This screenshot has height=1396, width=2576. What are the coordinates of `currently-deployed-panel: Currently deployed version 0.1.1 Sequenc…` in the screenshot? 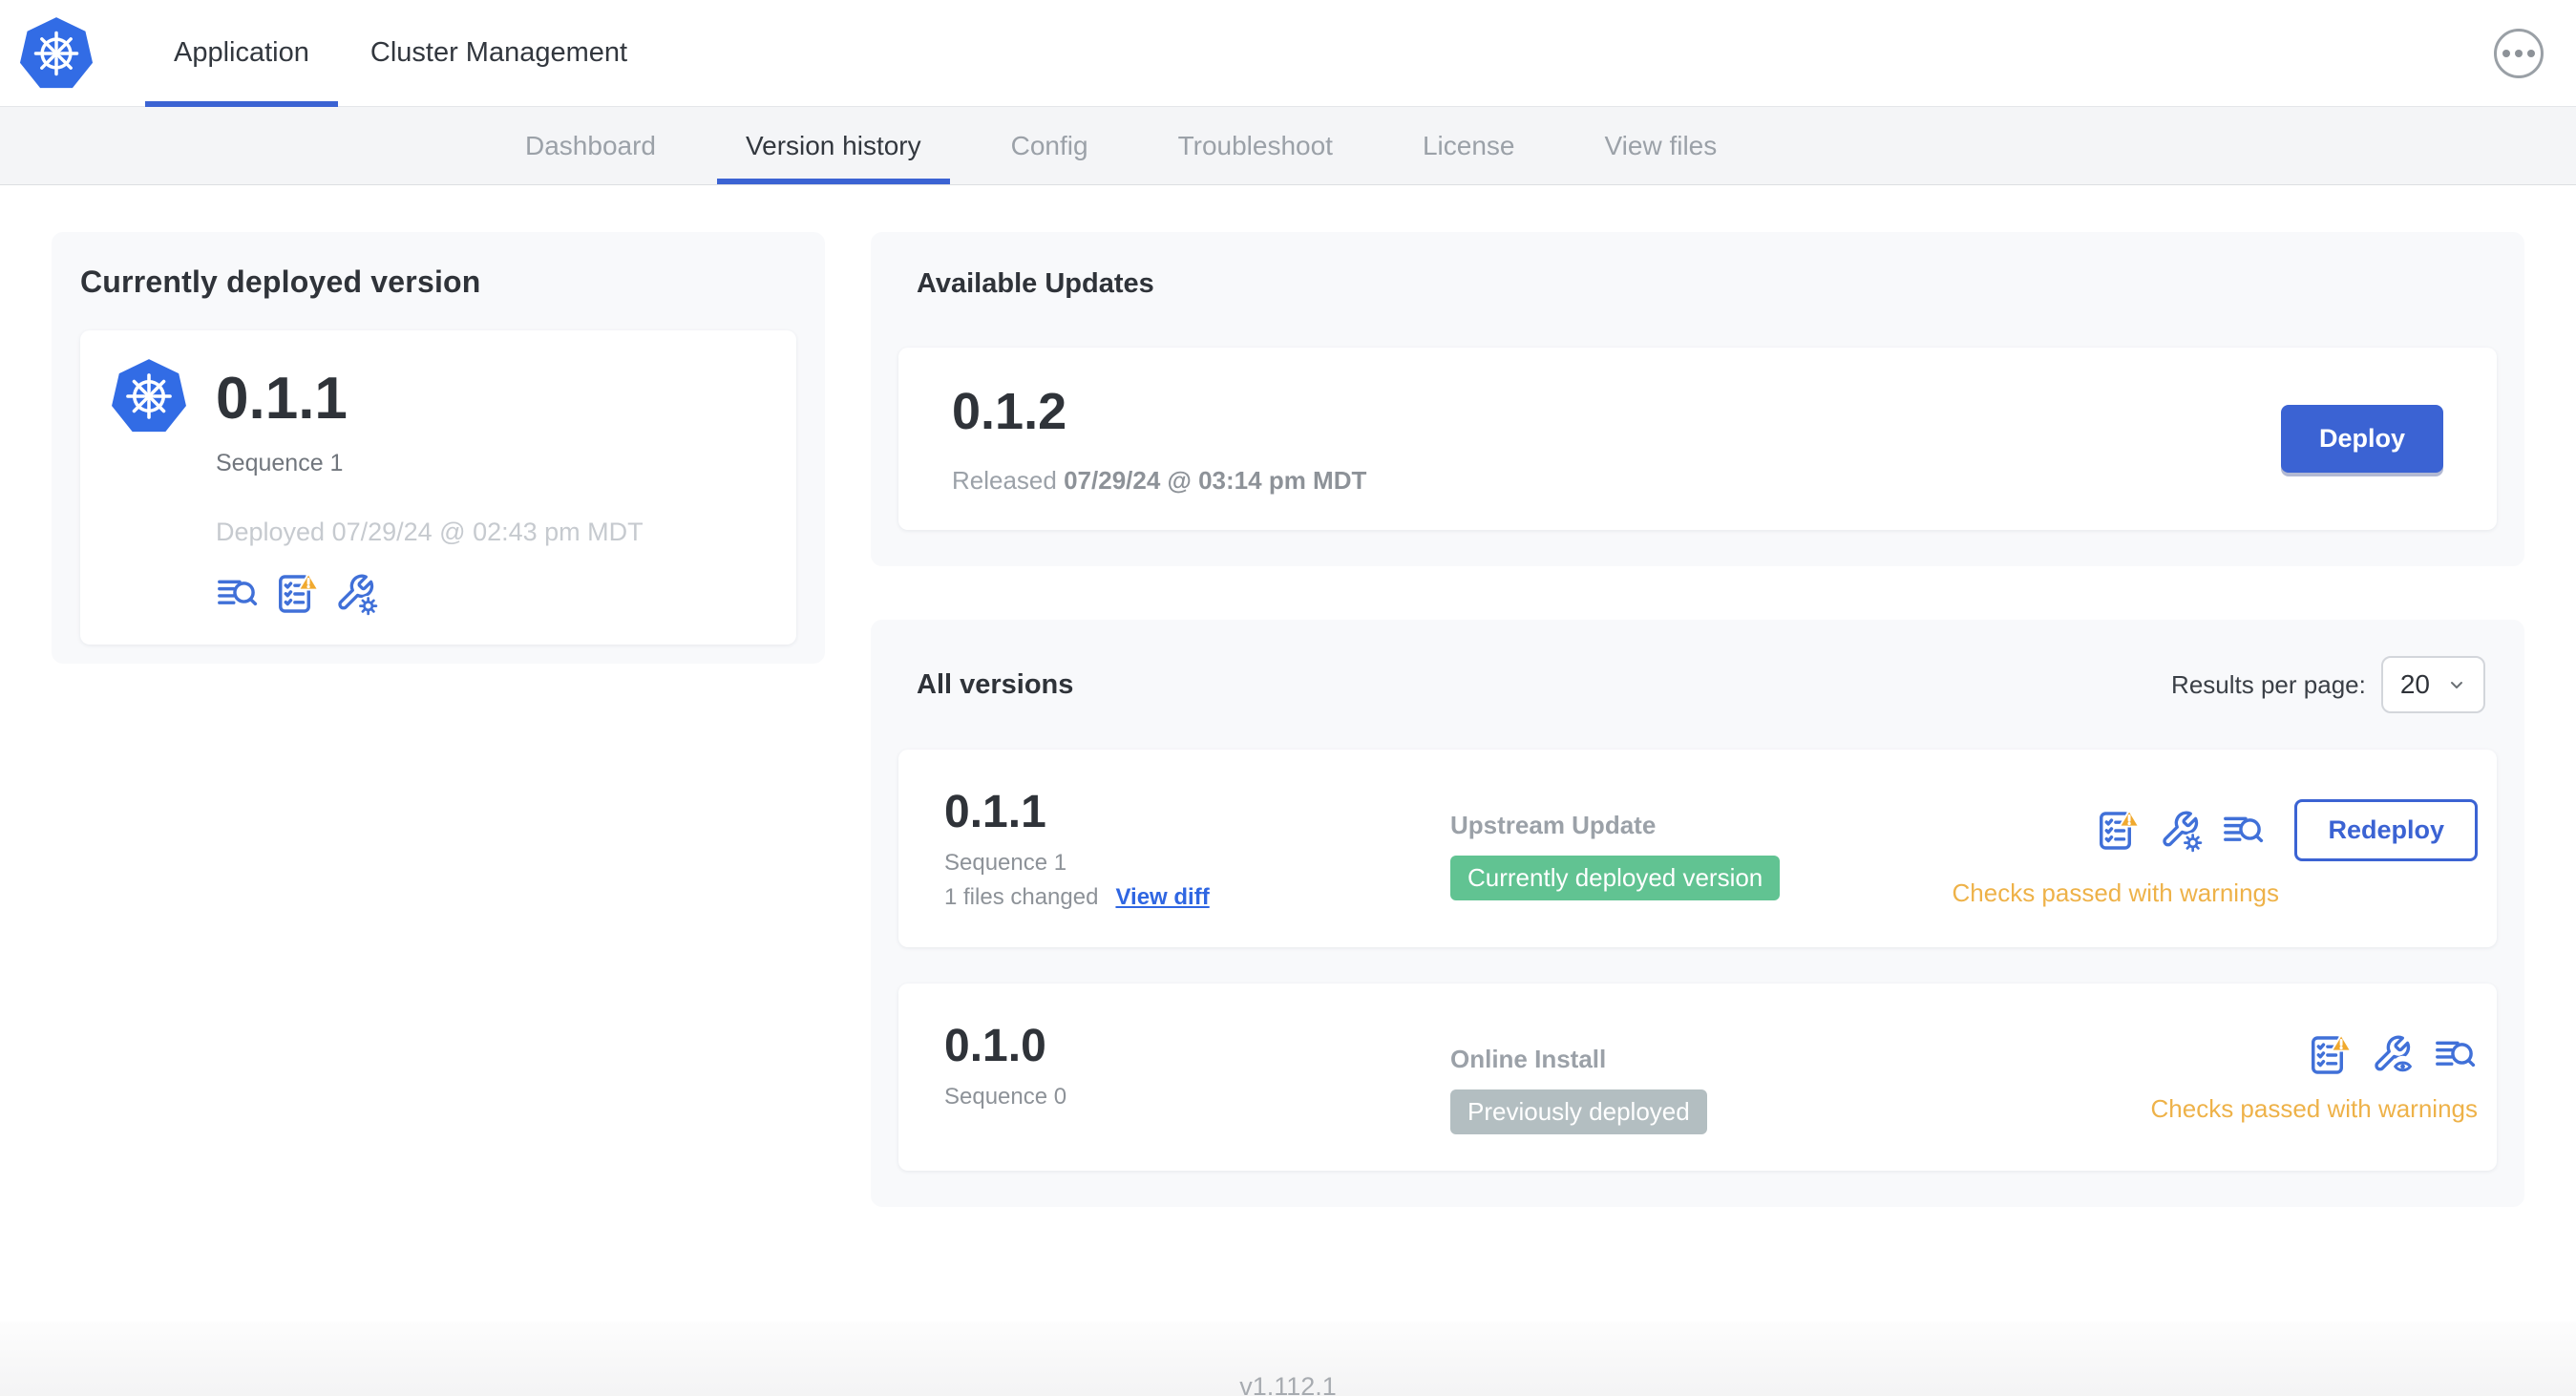 It's located at (438, 448).